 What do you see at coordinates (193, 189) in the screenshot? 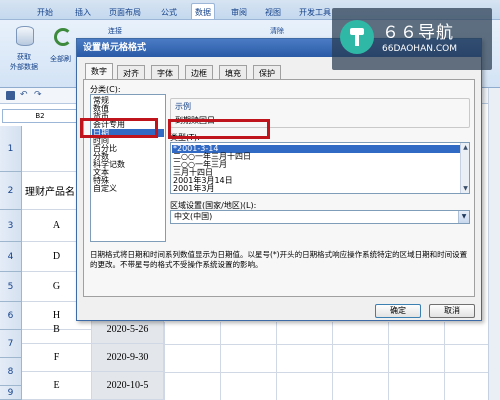
I see `type-item: 2001年3月` at bounding box center [193, 189].